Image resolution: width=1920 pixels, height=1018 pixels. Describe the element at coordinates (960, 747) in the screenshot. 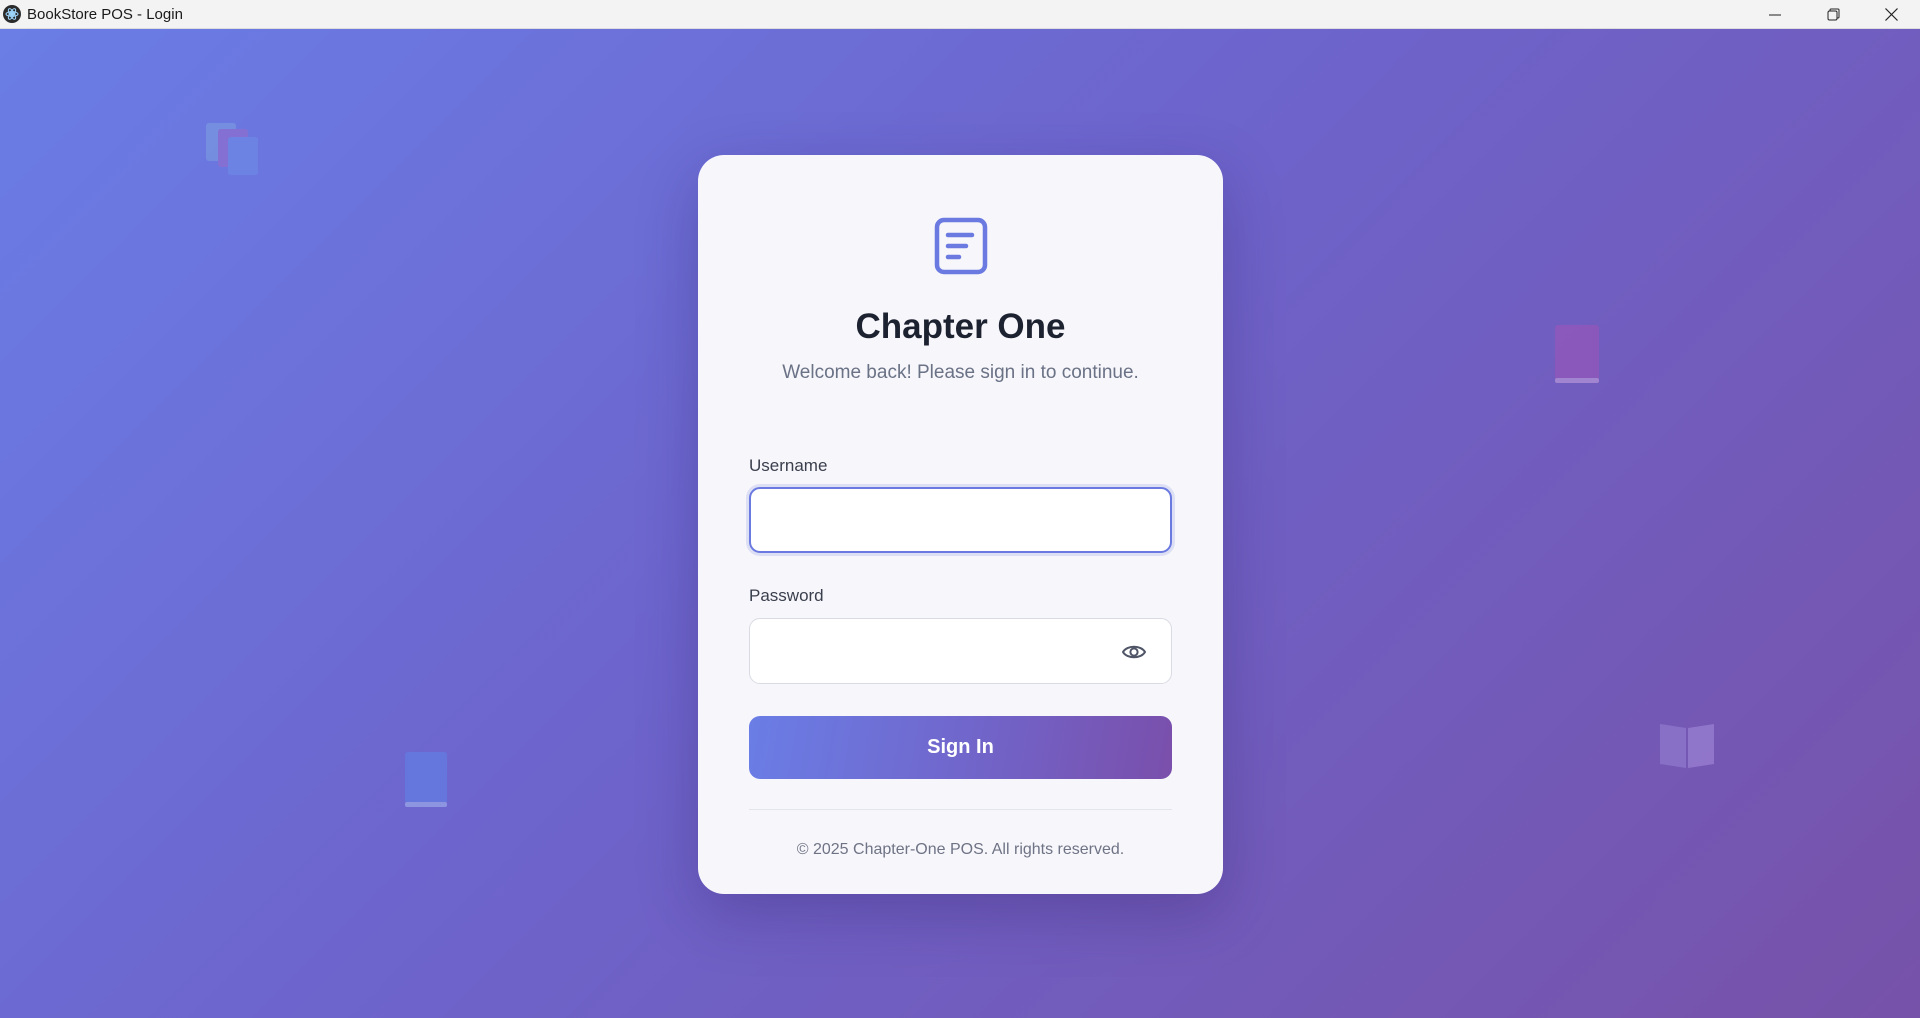

I see `sign-in-button: Sign In` at that location.